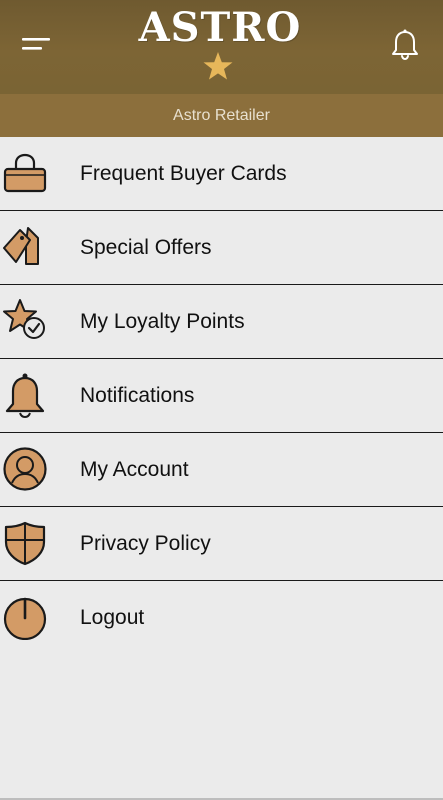  I want to click on notifications-button, so click(405, 45).